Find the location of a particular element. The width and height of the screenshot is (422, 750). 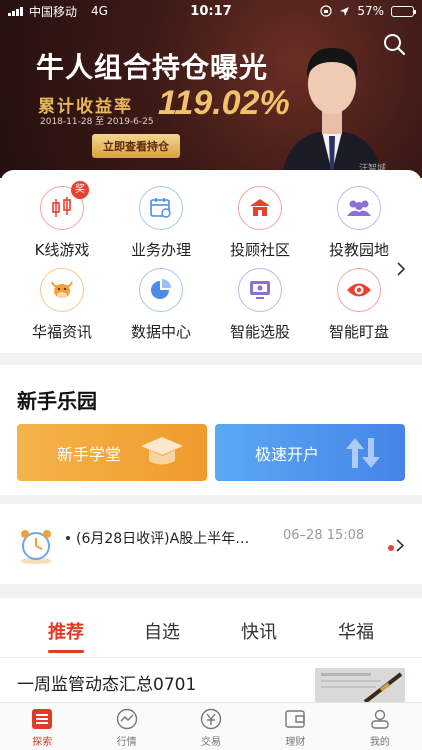

grid-item-k-line-game: 奖 K线游戏 is located at coordinates (62, 220).